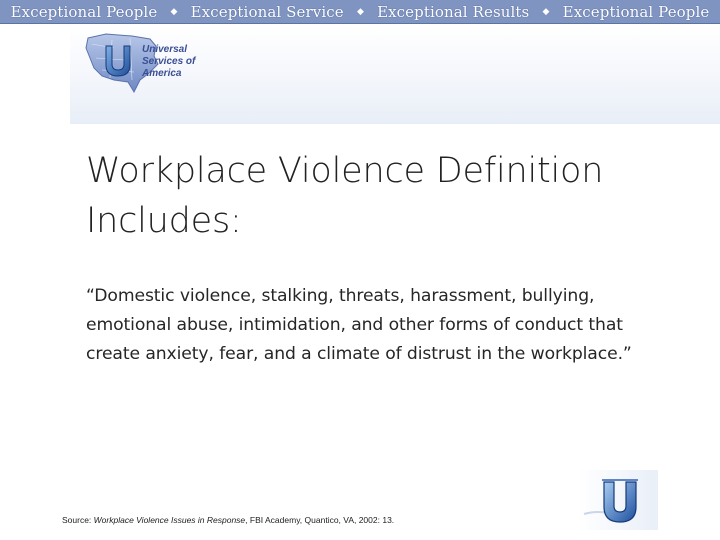 This screenshot has height=540, width=720. Describe the element at coordinates (164, 221) in the screenshot. I see `title-line: Includes:` at that location.